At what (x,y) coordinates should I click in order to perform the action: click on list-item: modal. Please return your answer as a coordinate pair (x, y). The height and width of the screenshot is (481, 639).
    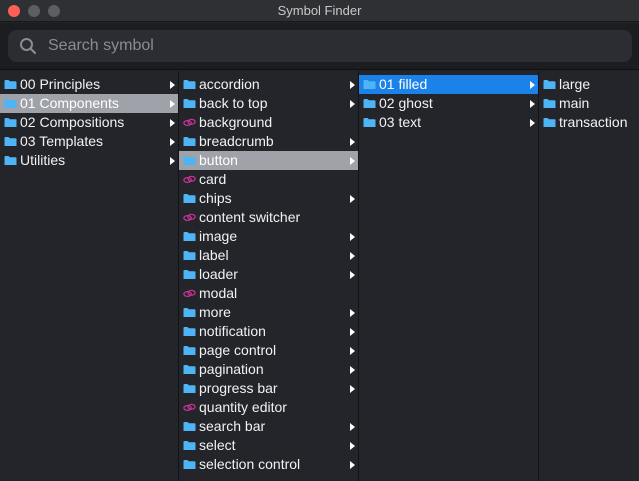
    Looking at the image, I should click on (268, 293).